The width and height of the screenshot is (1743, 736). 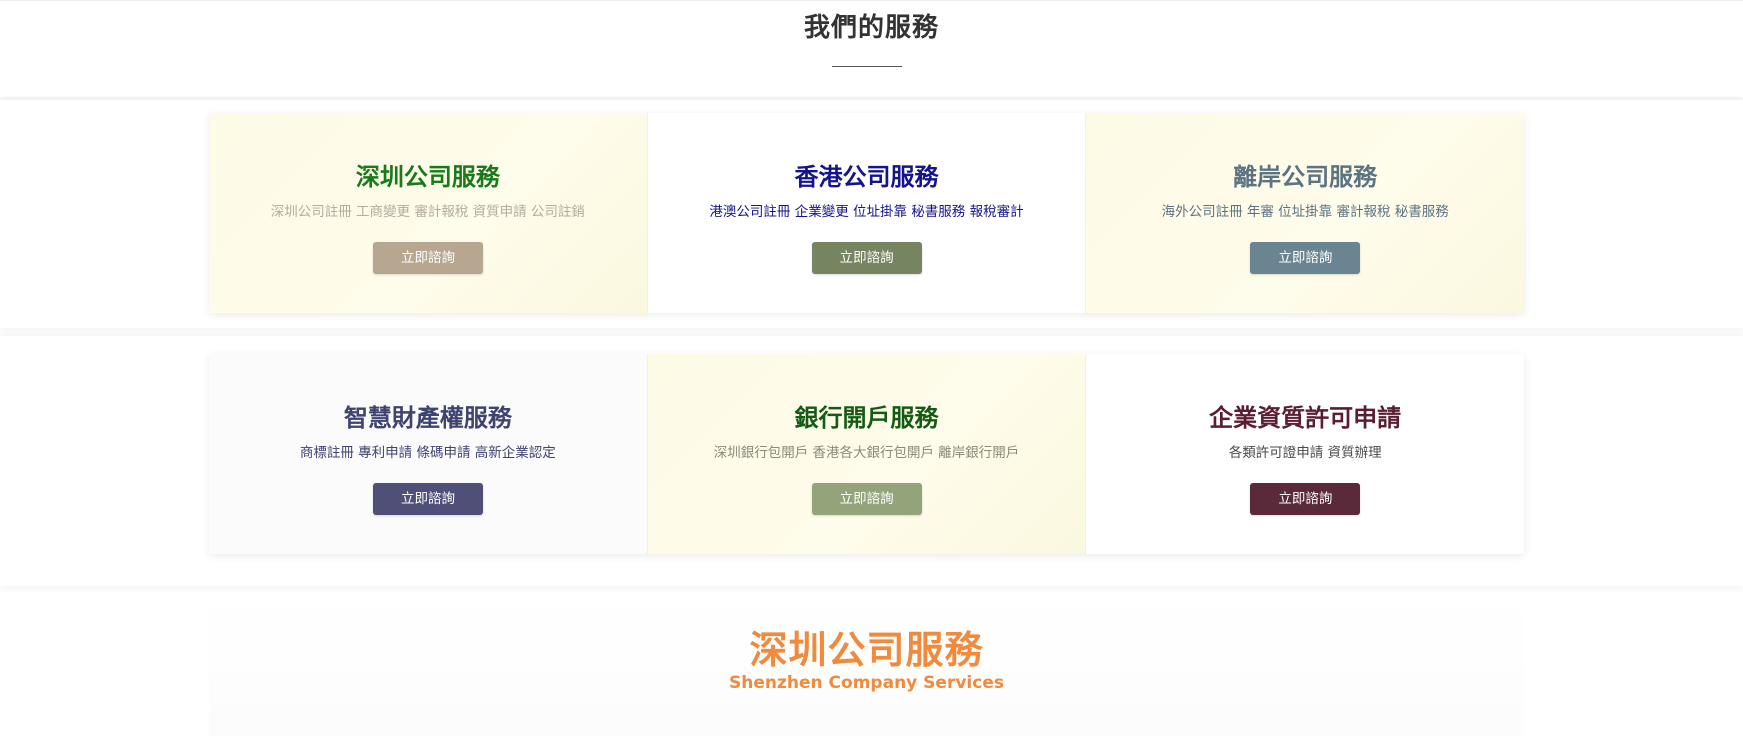 I want to click on consult-button-offshore: 立即諮詢, so click(x=1305, y=258).